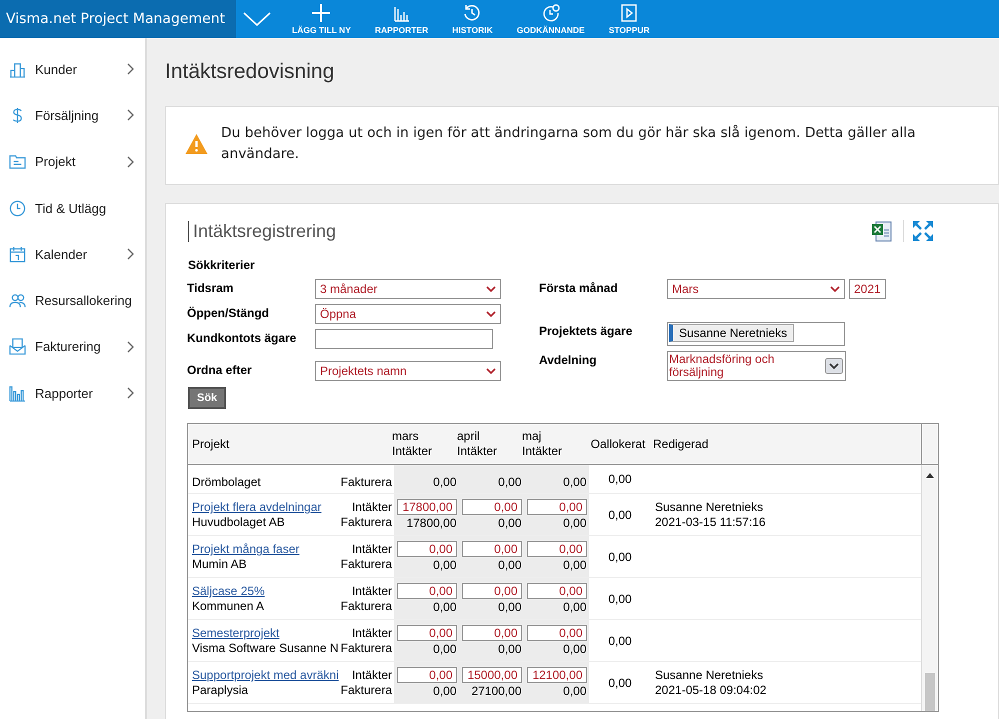 The height and width of the screenshot is (719, 999). What do you see at coordinates (496, 691) in the screenshot?
I see `amount-value: 27100,00` at bounding box center [496, 691].